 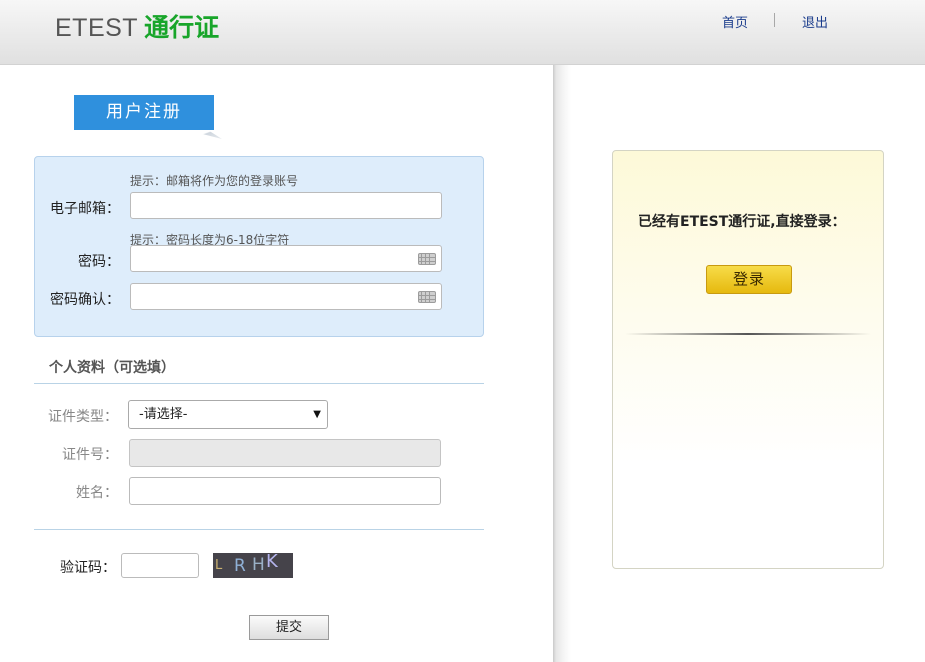 I want to click on captcha-label: 验证码：, so click(x=88, y=568).